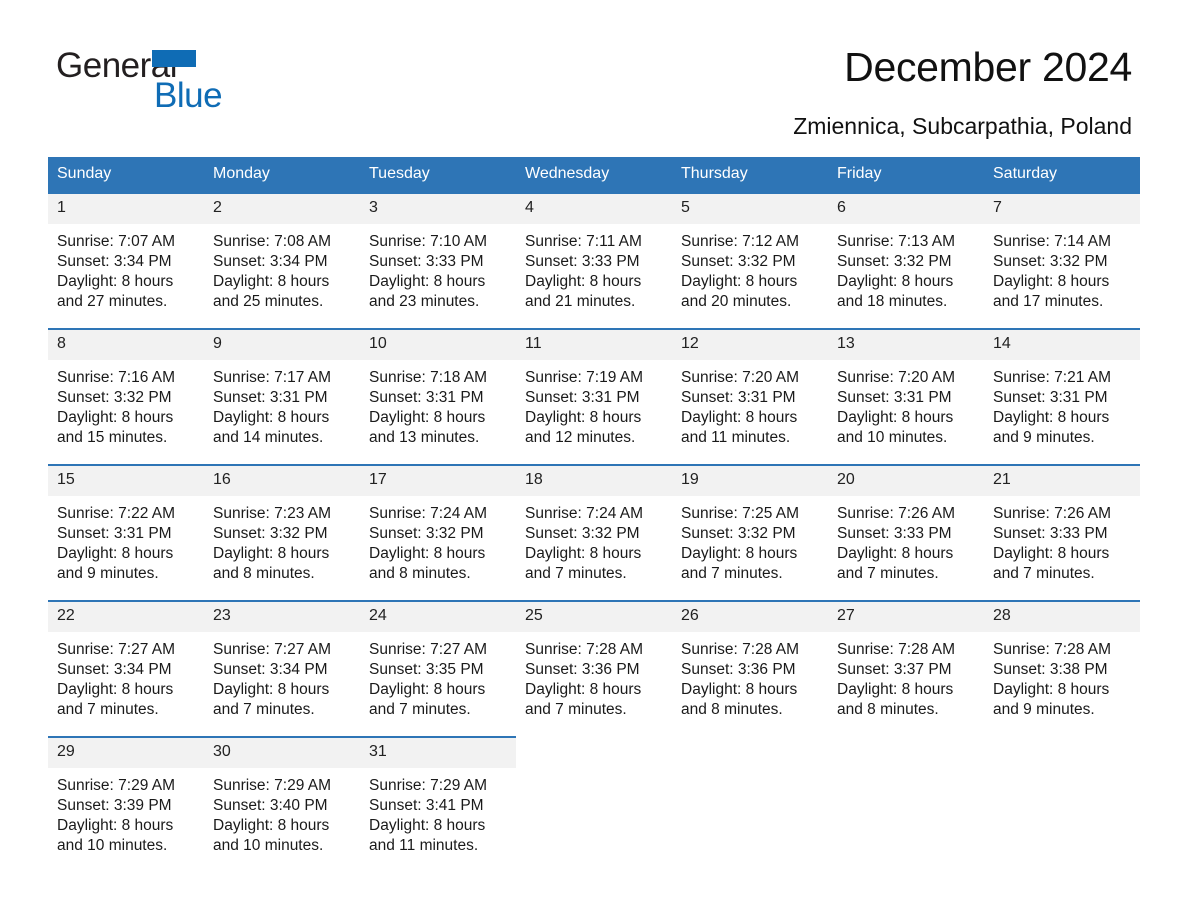 Image resolution: width=1188 pixels, height=918 pixels. I want to click on day-number: 9, so click(282, 345).